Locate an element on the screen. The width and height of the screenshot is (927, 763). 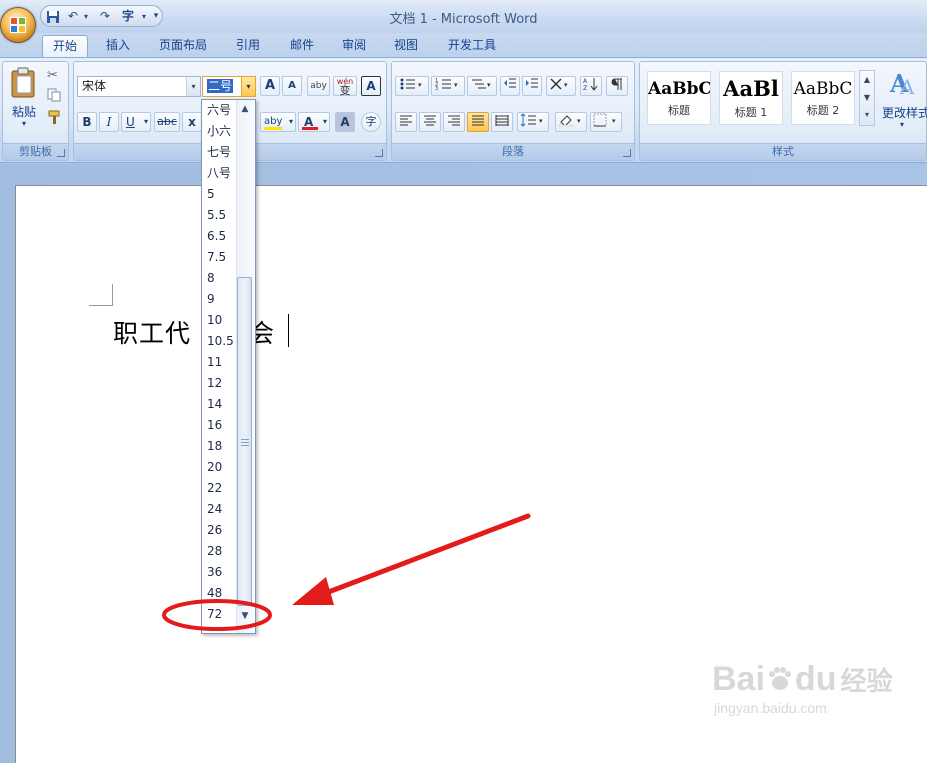
tab-review: 审阅 is located at coordinates (354, 46).